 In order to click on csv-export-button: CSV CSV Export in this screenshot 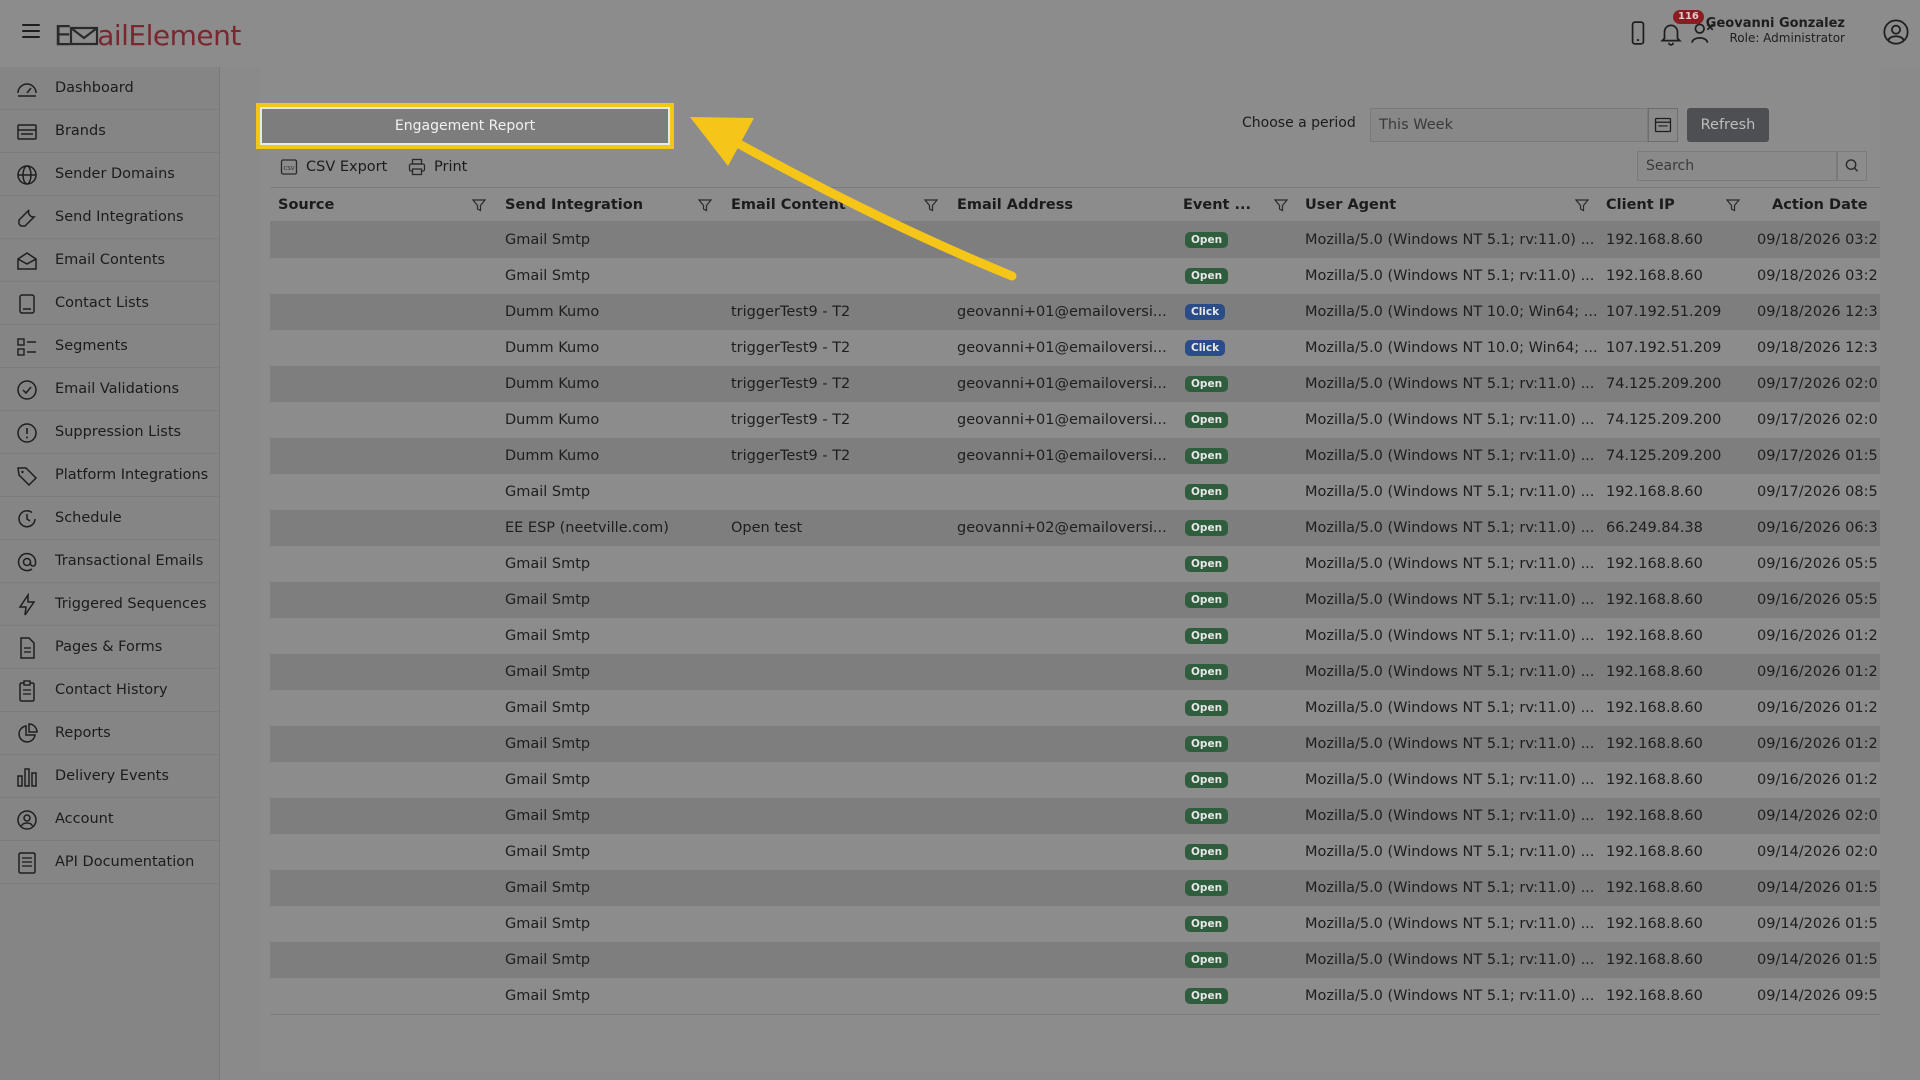, I will do `click(333, 167)`.